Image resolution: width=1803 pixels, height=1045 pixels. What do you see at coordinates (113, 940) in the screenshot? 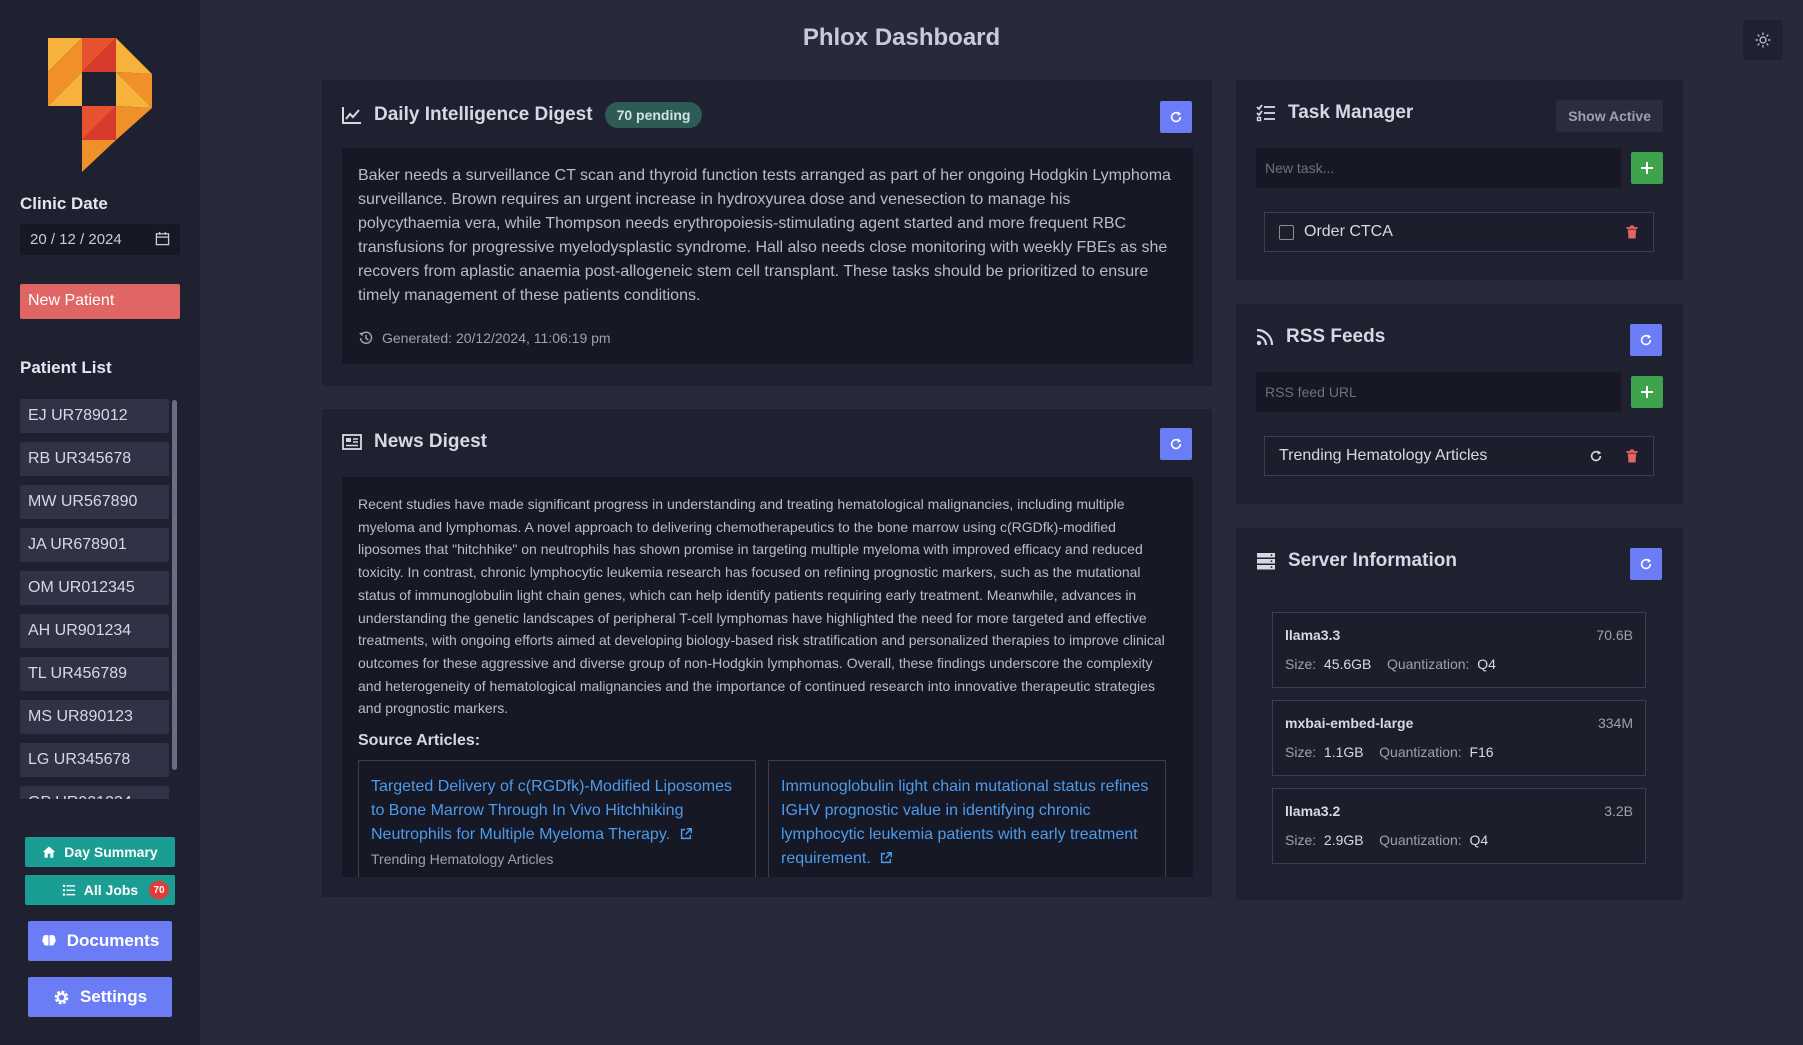
I see `documents-label: Documents` at bounding box center [113, 940].